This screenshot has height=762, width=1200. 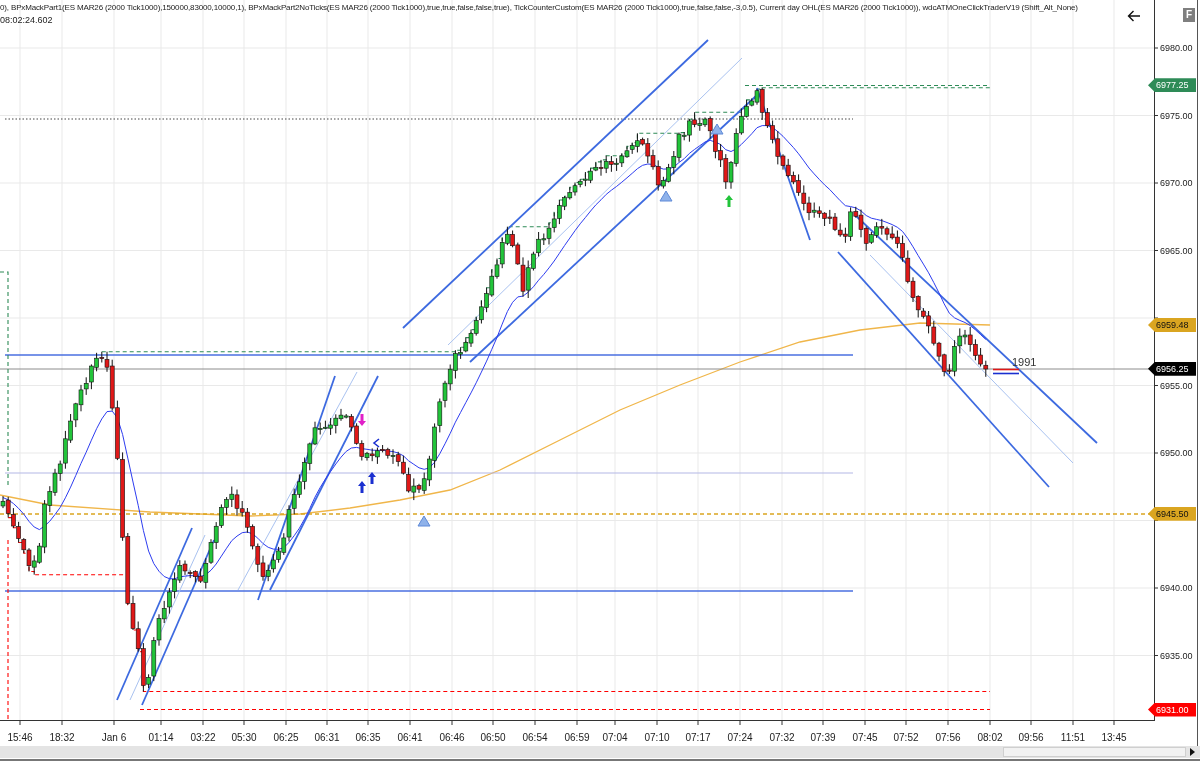 I want to click on time-axis-label: 07:32, so click(x=782, y=737).